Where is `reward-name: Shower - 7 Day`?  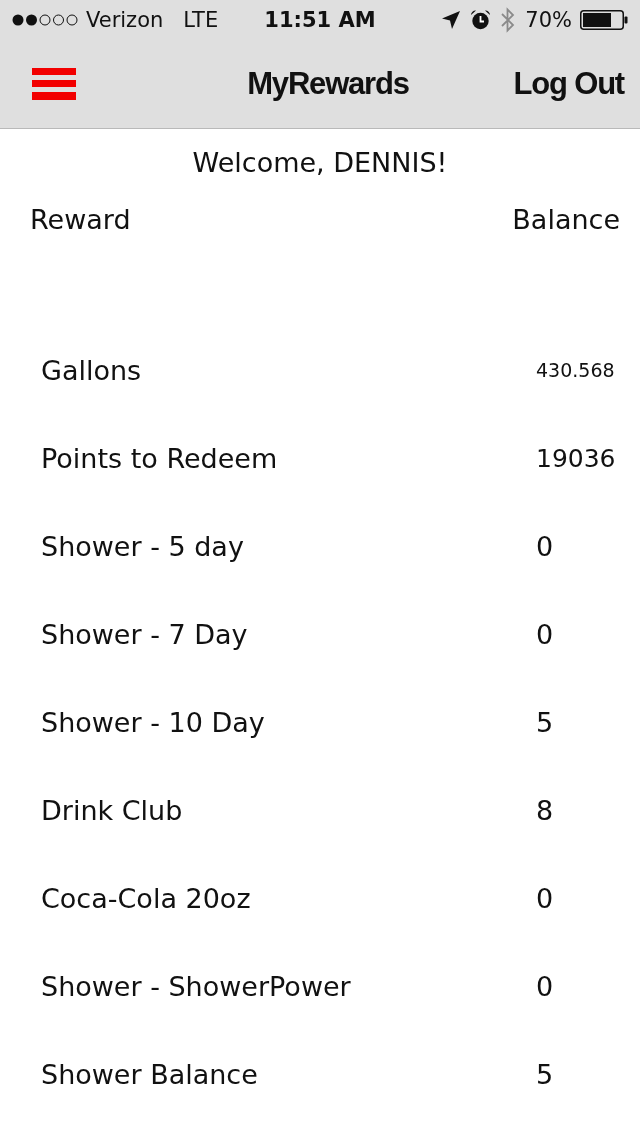
reward-name: Shower - 7 Day is located at coordinates (144, 634).